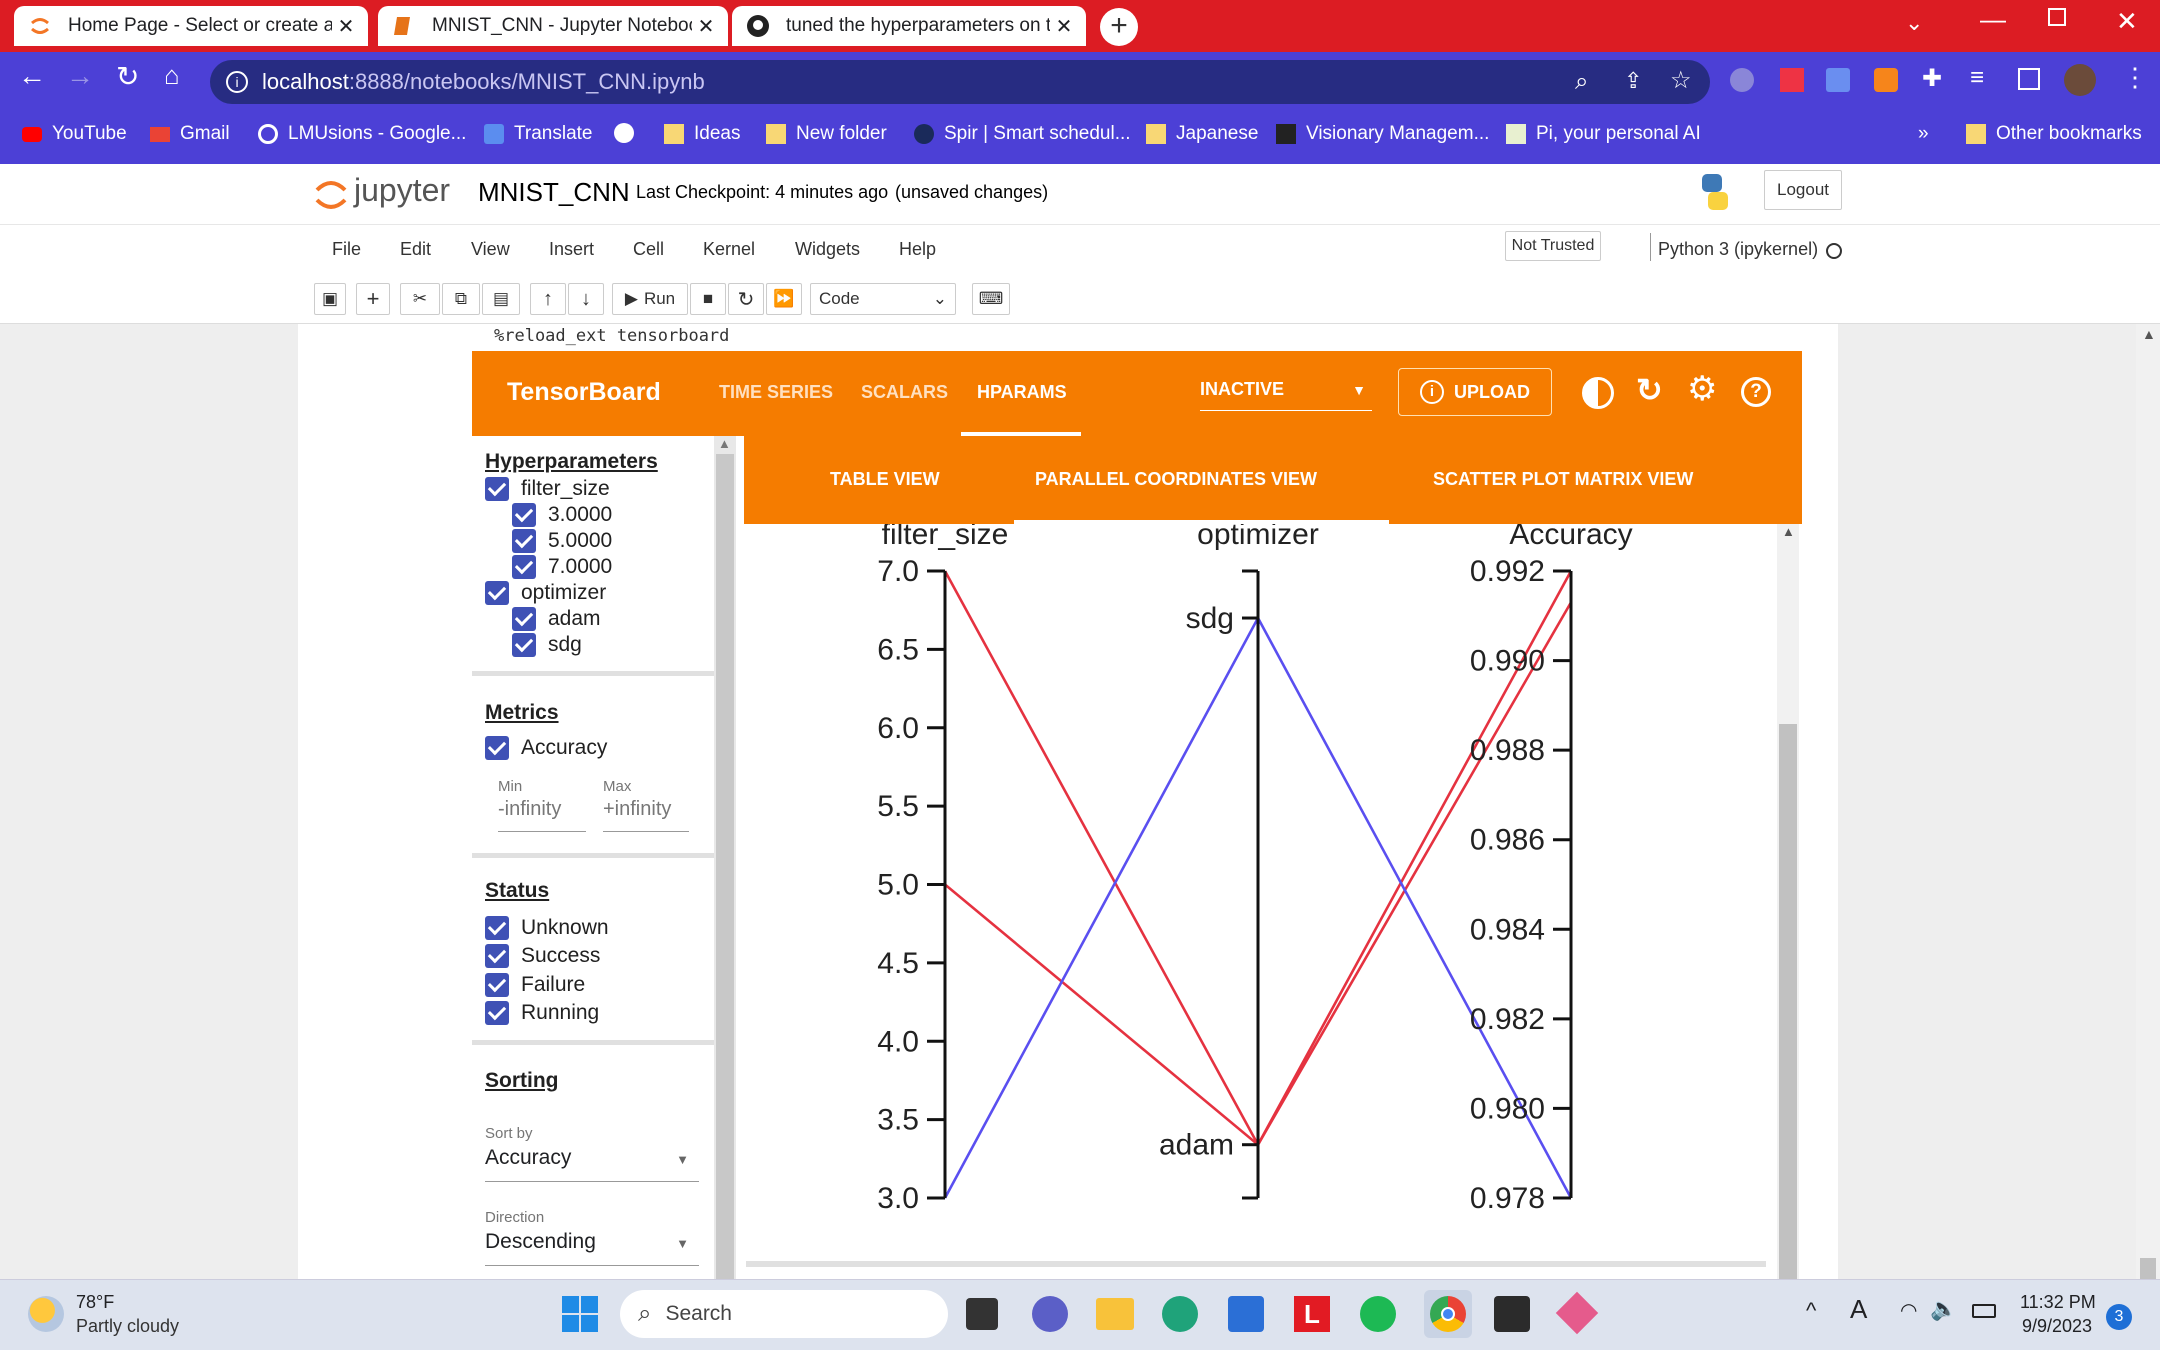 The image size is (2160, 1350). I want to click on upload-button: i UPLOAD, so click(1475, 392).